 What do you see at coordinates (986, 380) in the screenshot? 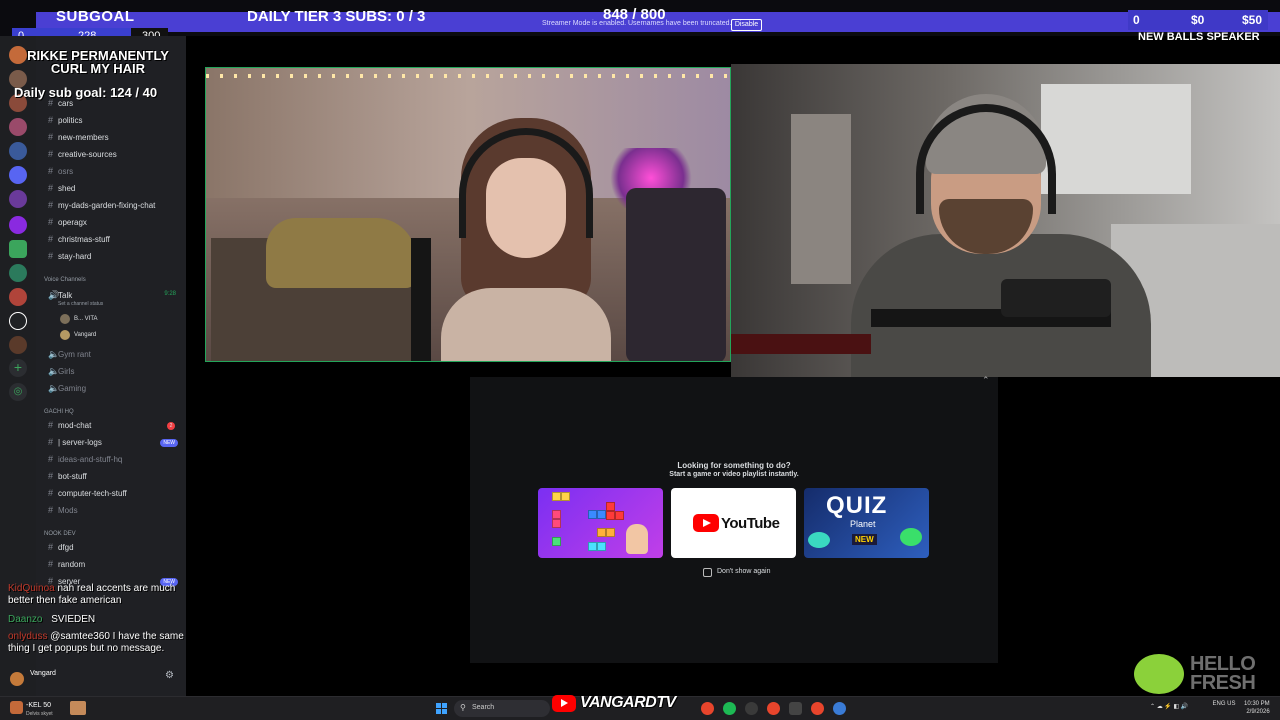
I see `collapse-chevron-icon: ⌃` at bounding box center [986, 380].